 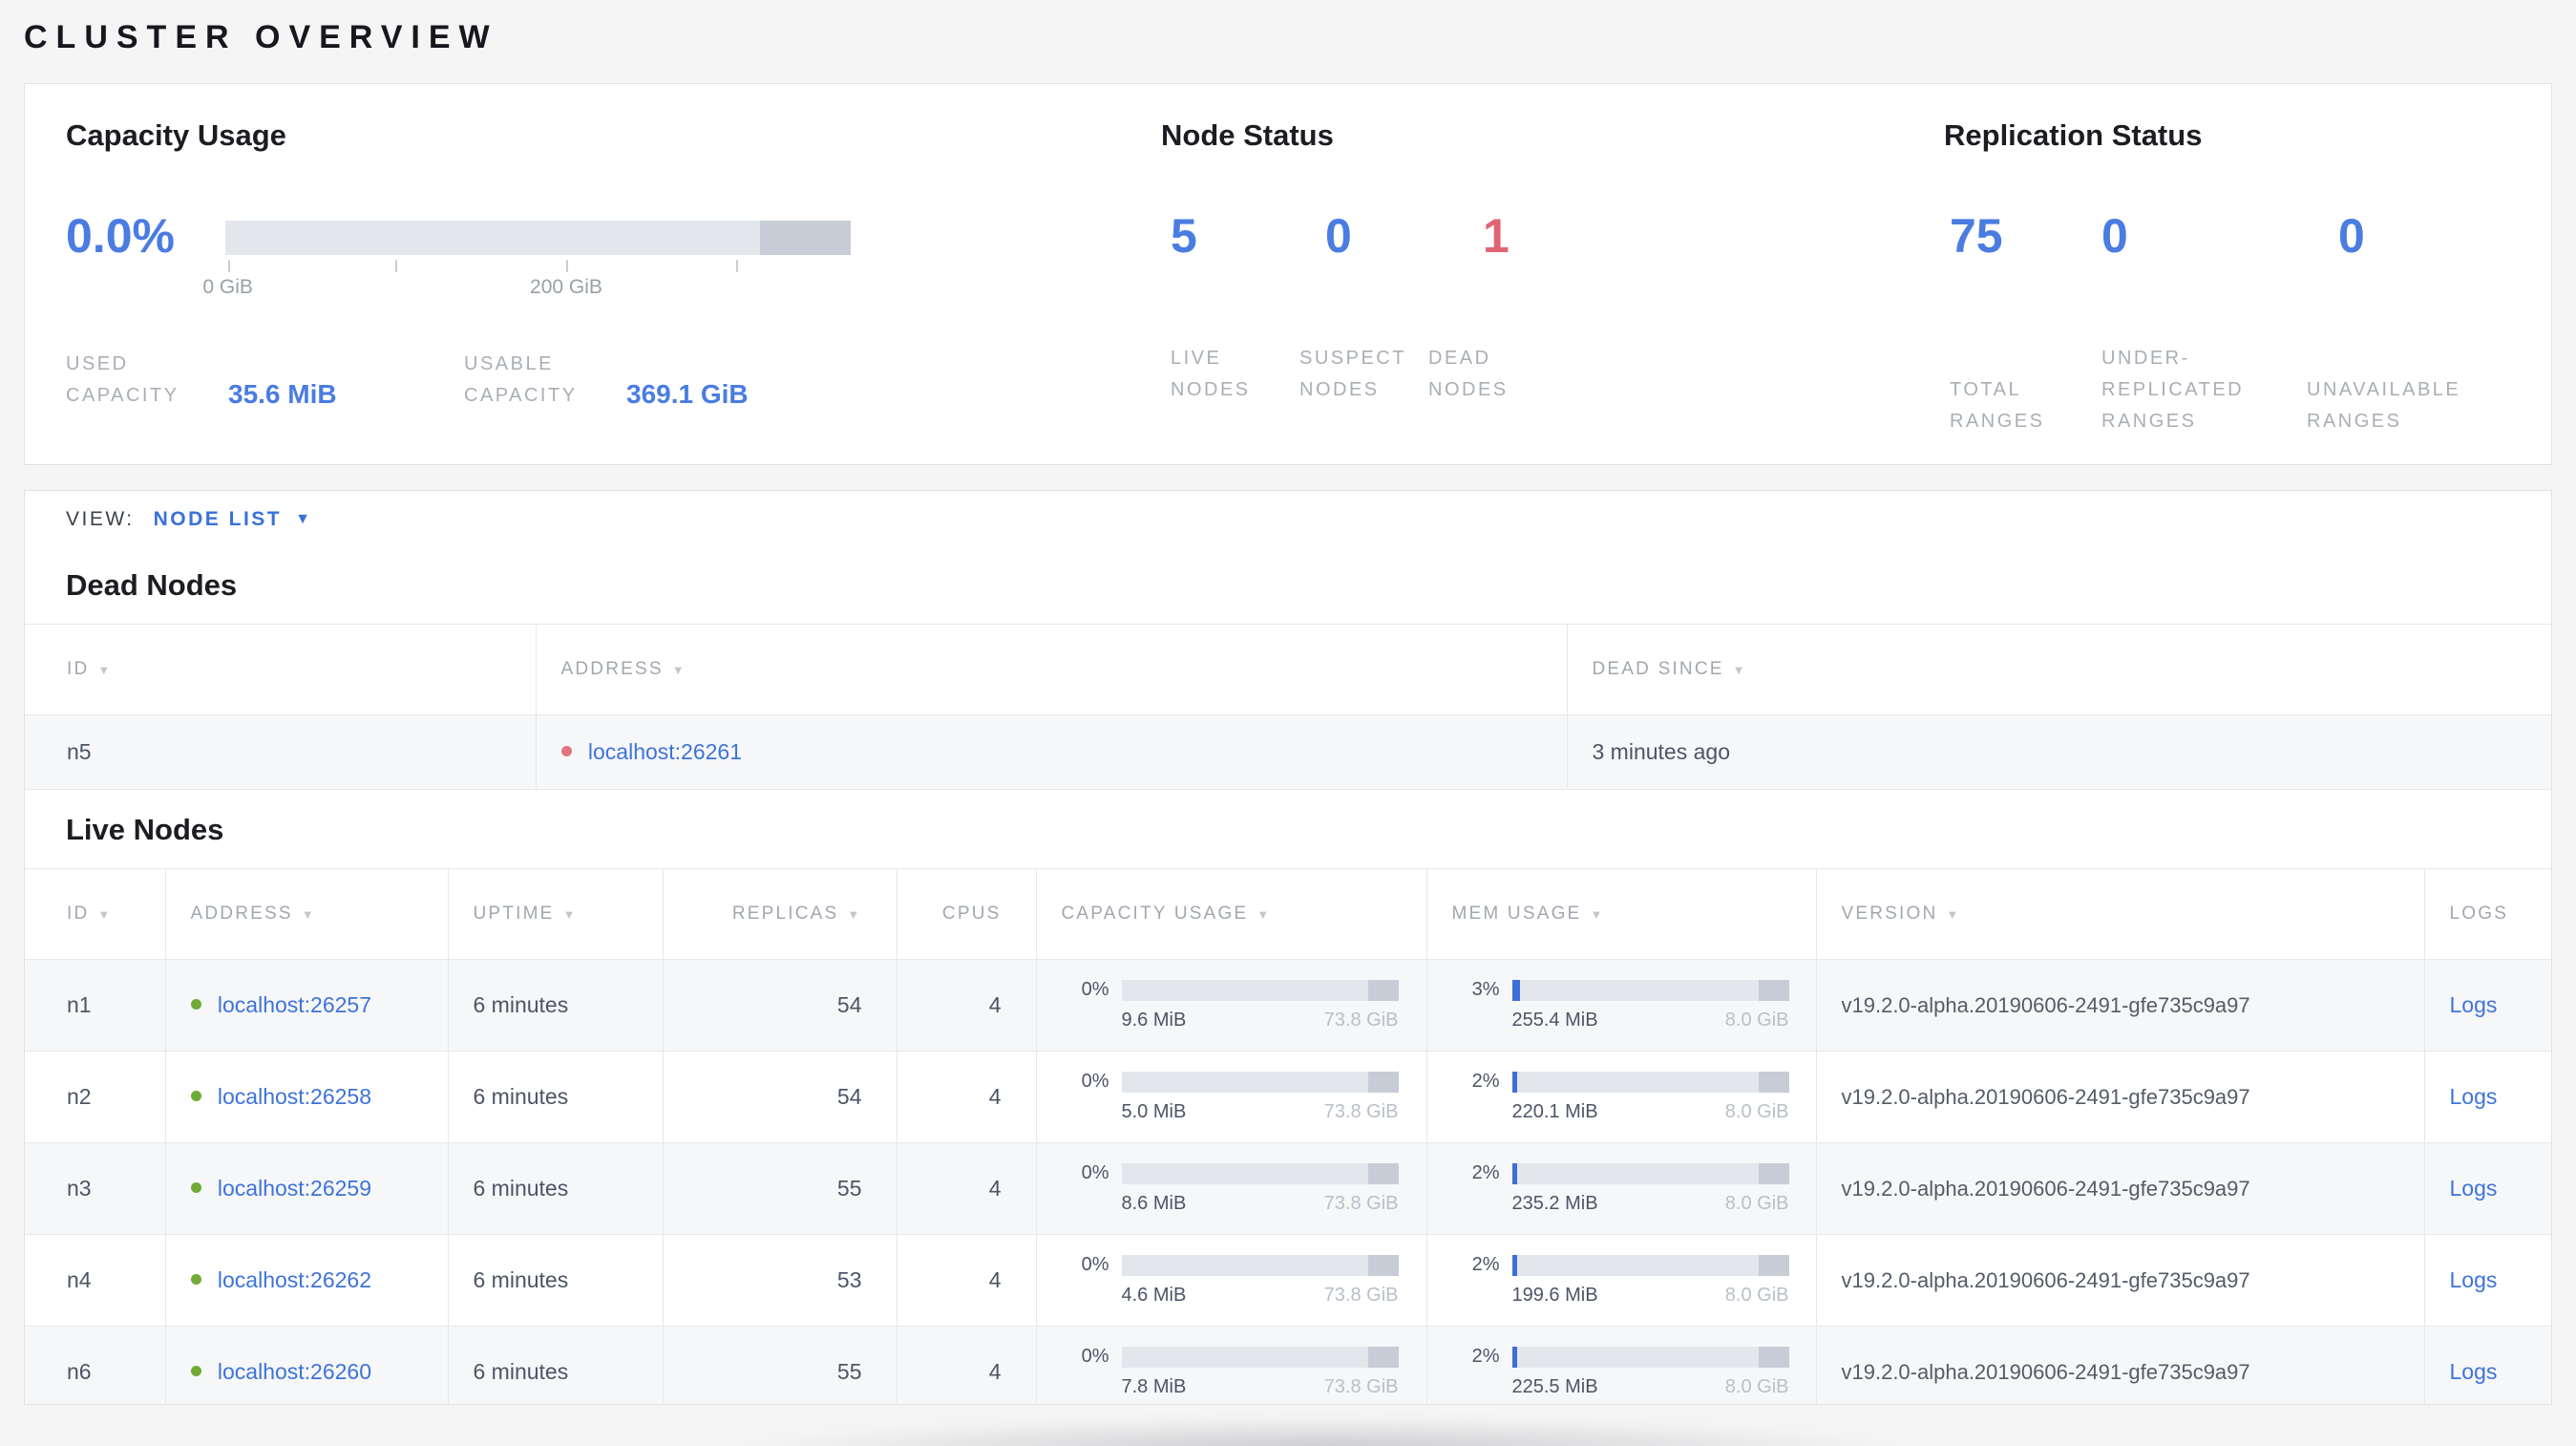 What do you see at coordinates (2351, 236) in the screenshot?
I see `unavailable-ranges-count: 0` at bounding box center [2351, 236].